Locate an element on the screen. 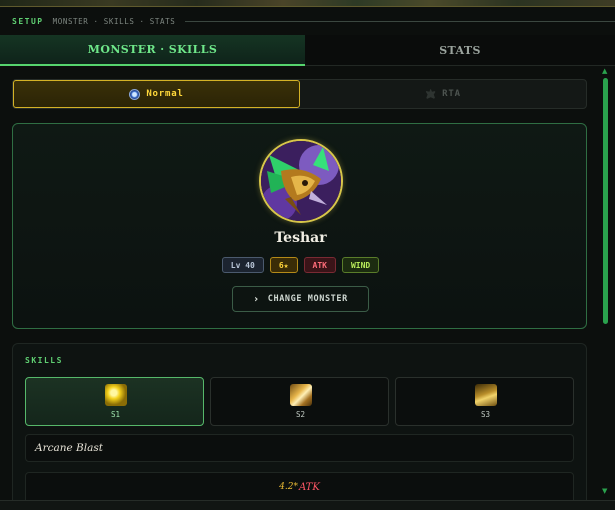 The height and width of the screenshot is (510, 615). skill-1-icon is located at coordinates (116, 395).